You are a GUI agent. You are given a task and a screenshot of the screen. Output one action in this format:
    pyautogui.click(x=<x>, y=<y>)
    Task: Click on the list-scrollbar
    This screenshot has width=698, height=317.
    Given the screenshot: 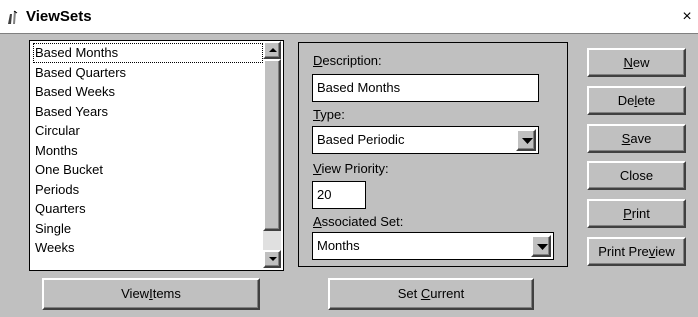 What is the action you would take?
    pyautogui.click(x=272, y=154)
    